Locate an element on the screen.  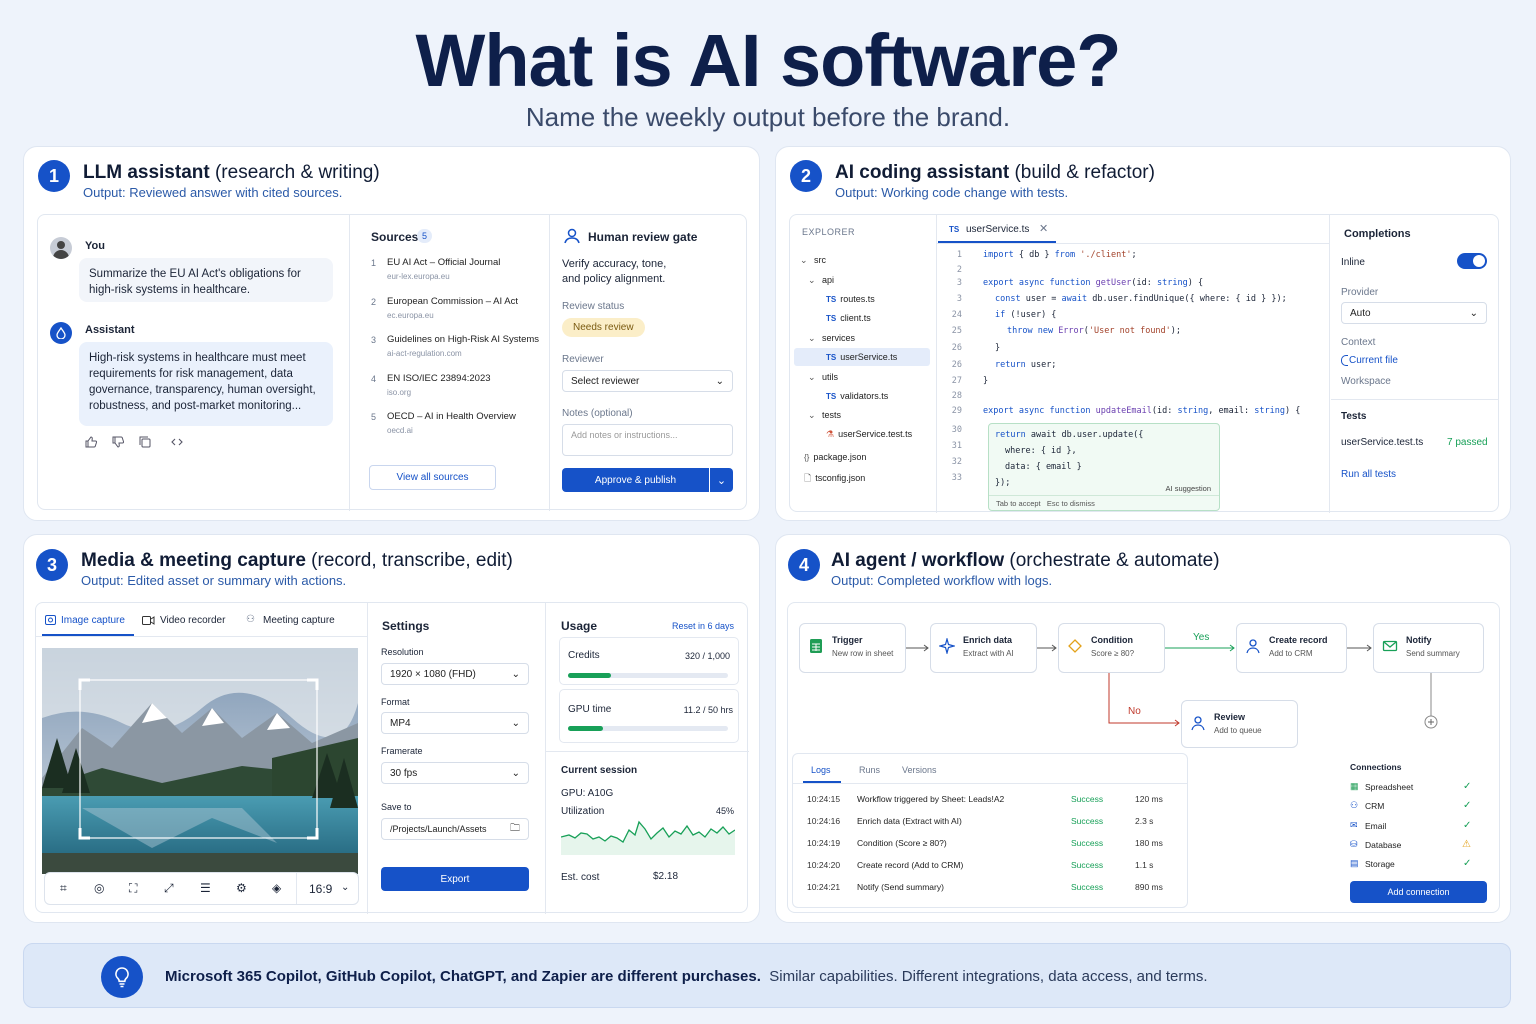
log-duration: 180 ms is located at coordinates (1149, 843).